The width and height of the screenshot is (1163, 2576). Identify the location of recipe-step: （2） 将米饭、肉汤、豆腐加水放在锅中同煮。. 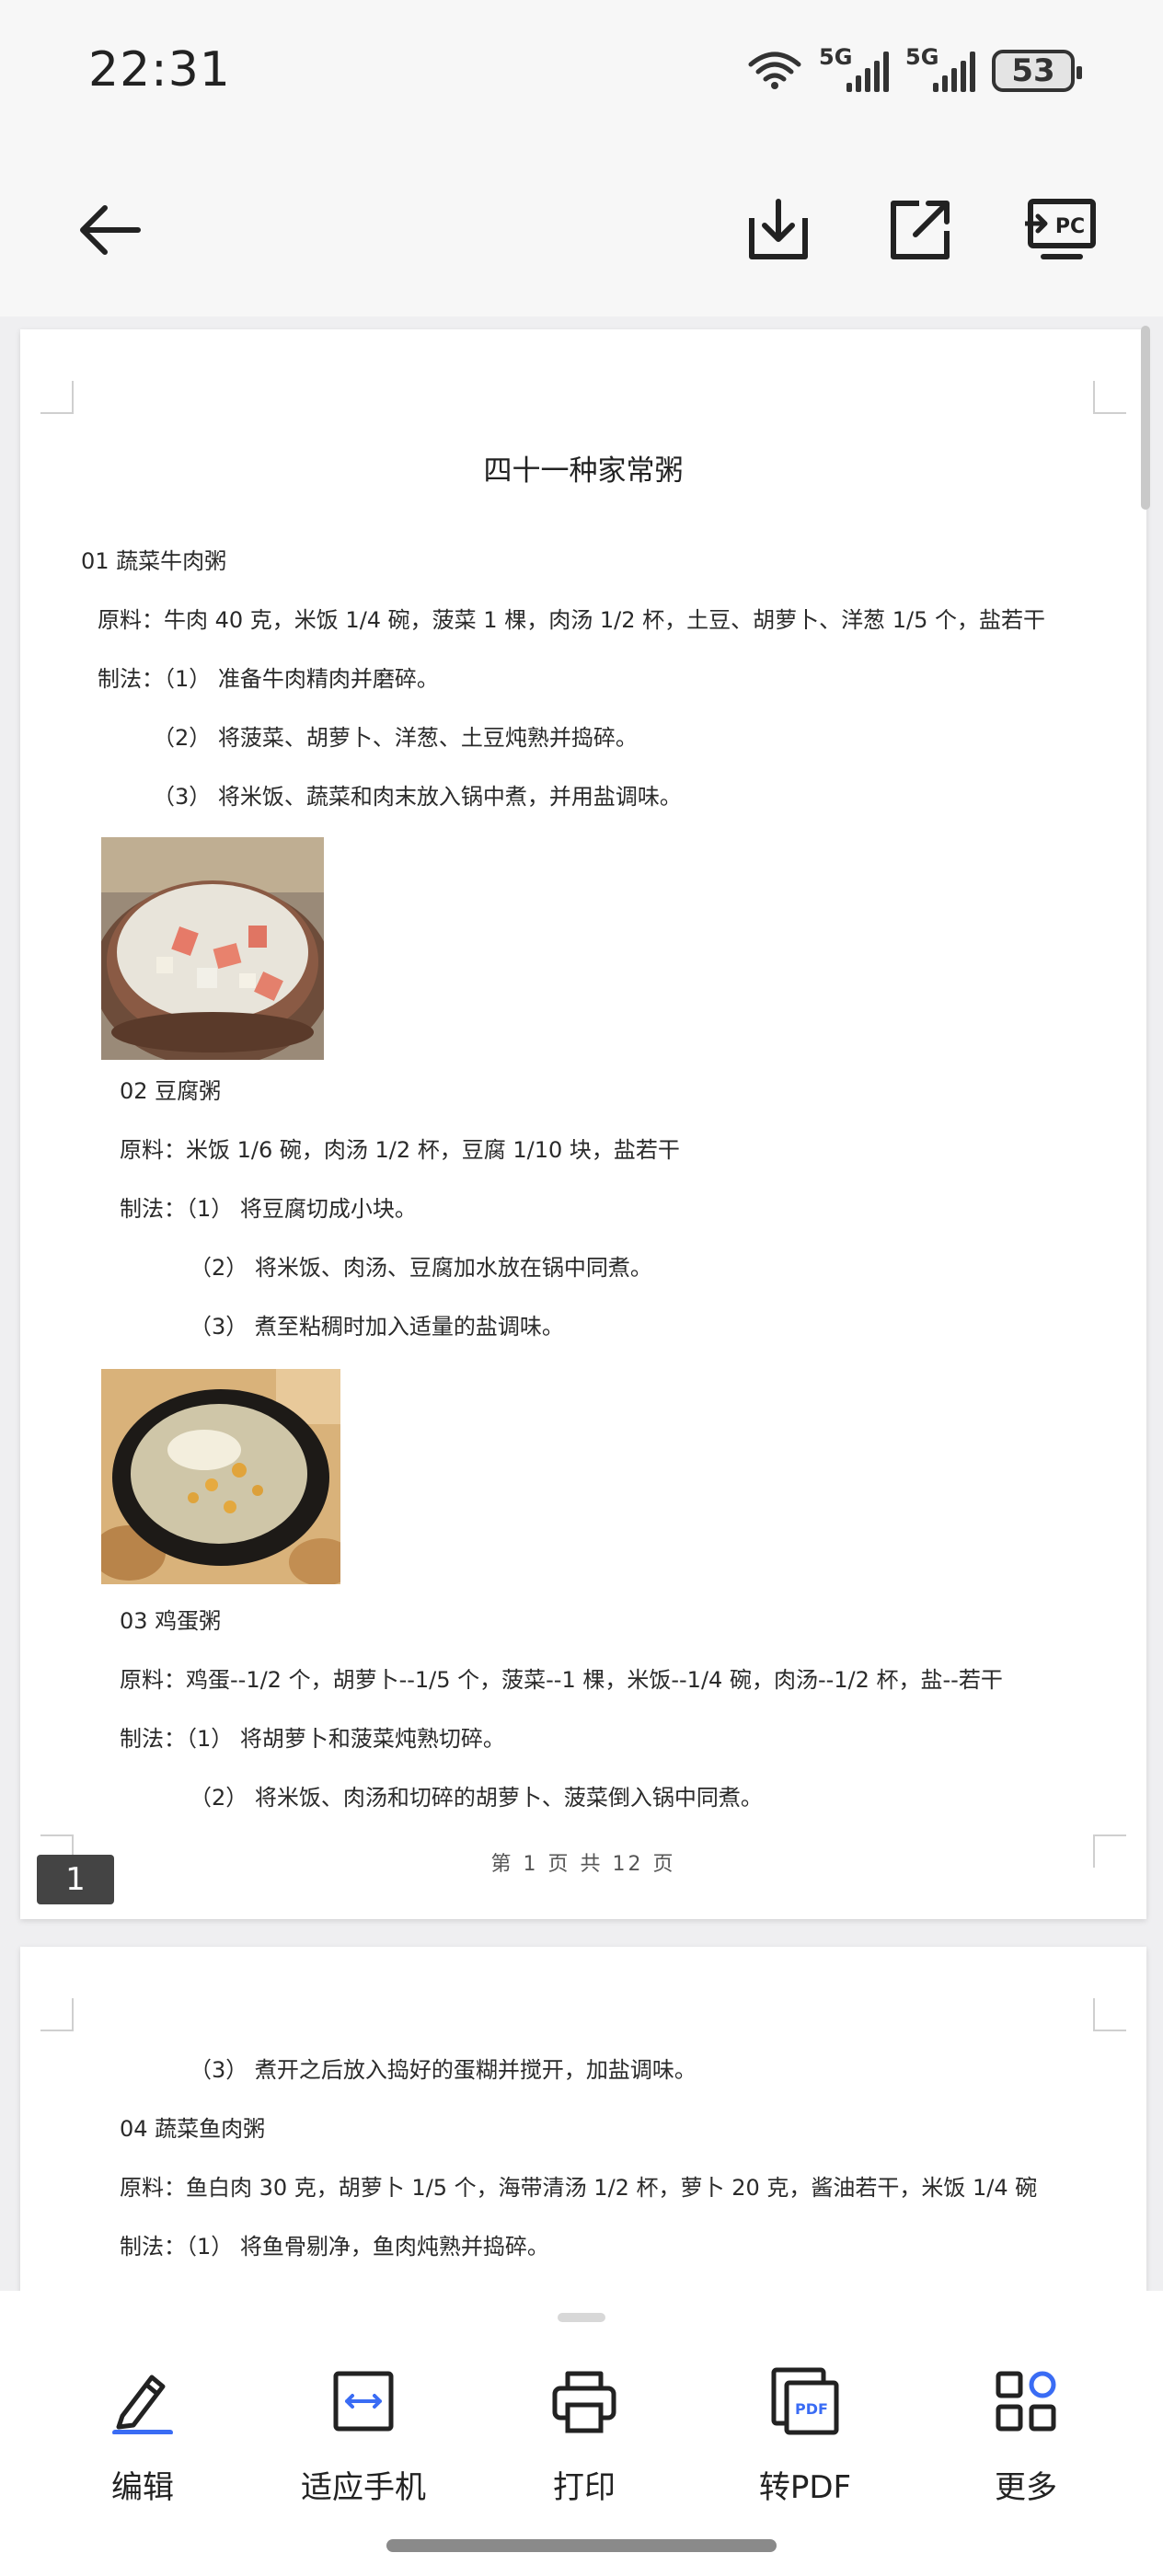
(421, 1268).